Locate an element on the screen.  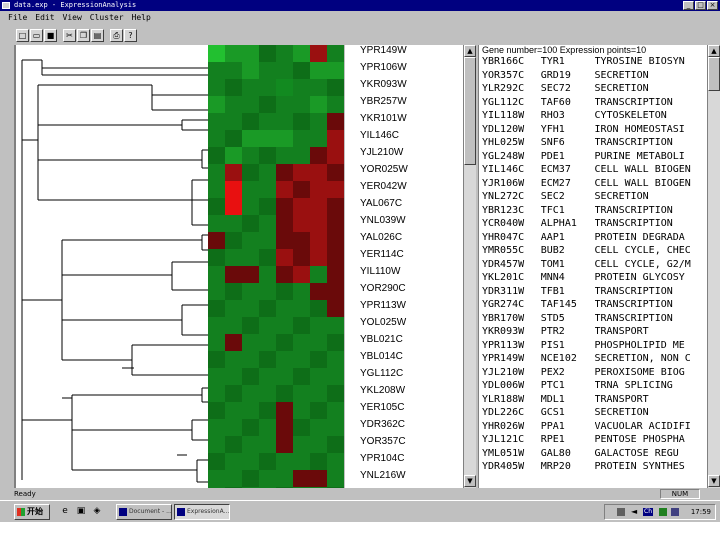
maximize-button: □ is located at coordinates (700, 5).